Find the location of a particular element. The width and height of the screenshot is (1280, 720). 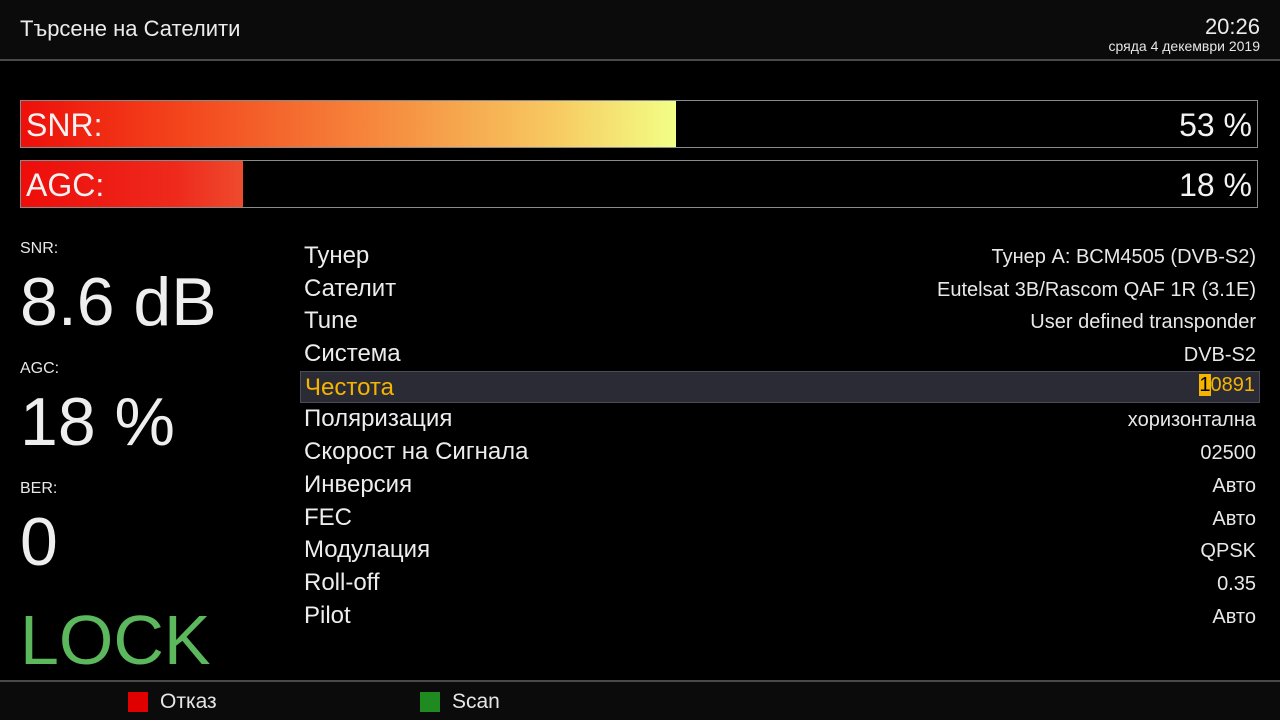

snr-stat-value: 8.6 dB is located at coordinates (118, 302).